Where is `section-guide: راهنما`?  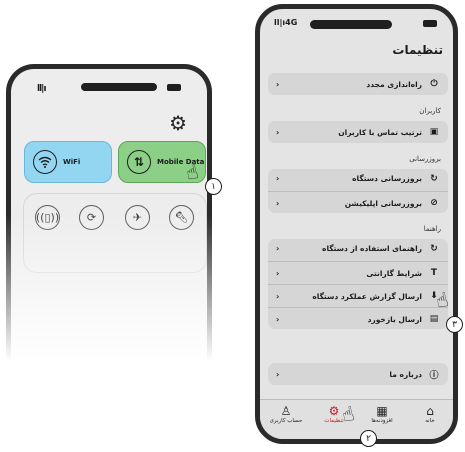 section-guide: راهنما is located at coordinates (432, 229).